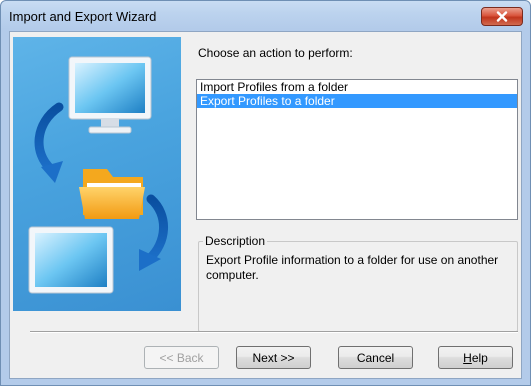 This screenshot has width=531, height=386. I want to click on window-title: Import and Export Wizard, so click(83, 16).